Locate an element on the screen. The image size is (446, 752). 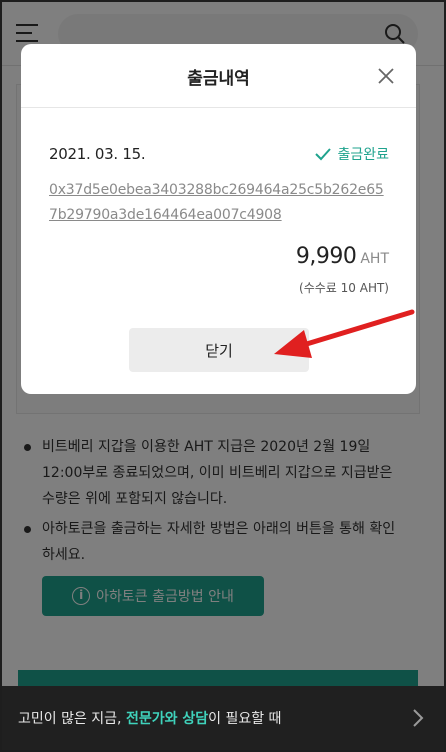
annotation-arrow-icon is located at coordinates (344, 333).